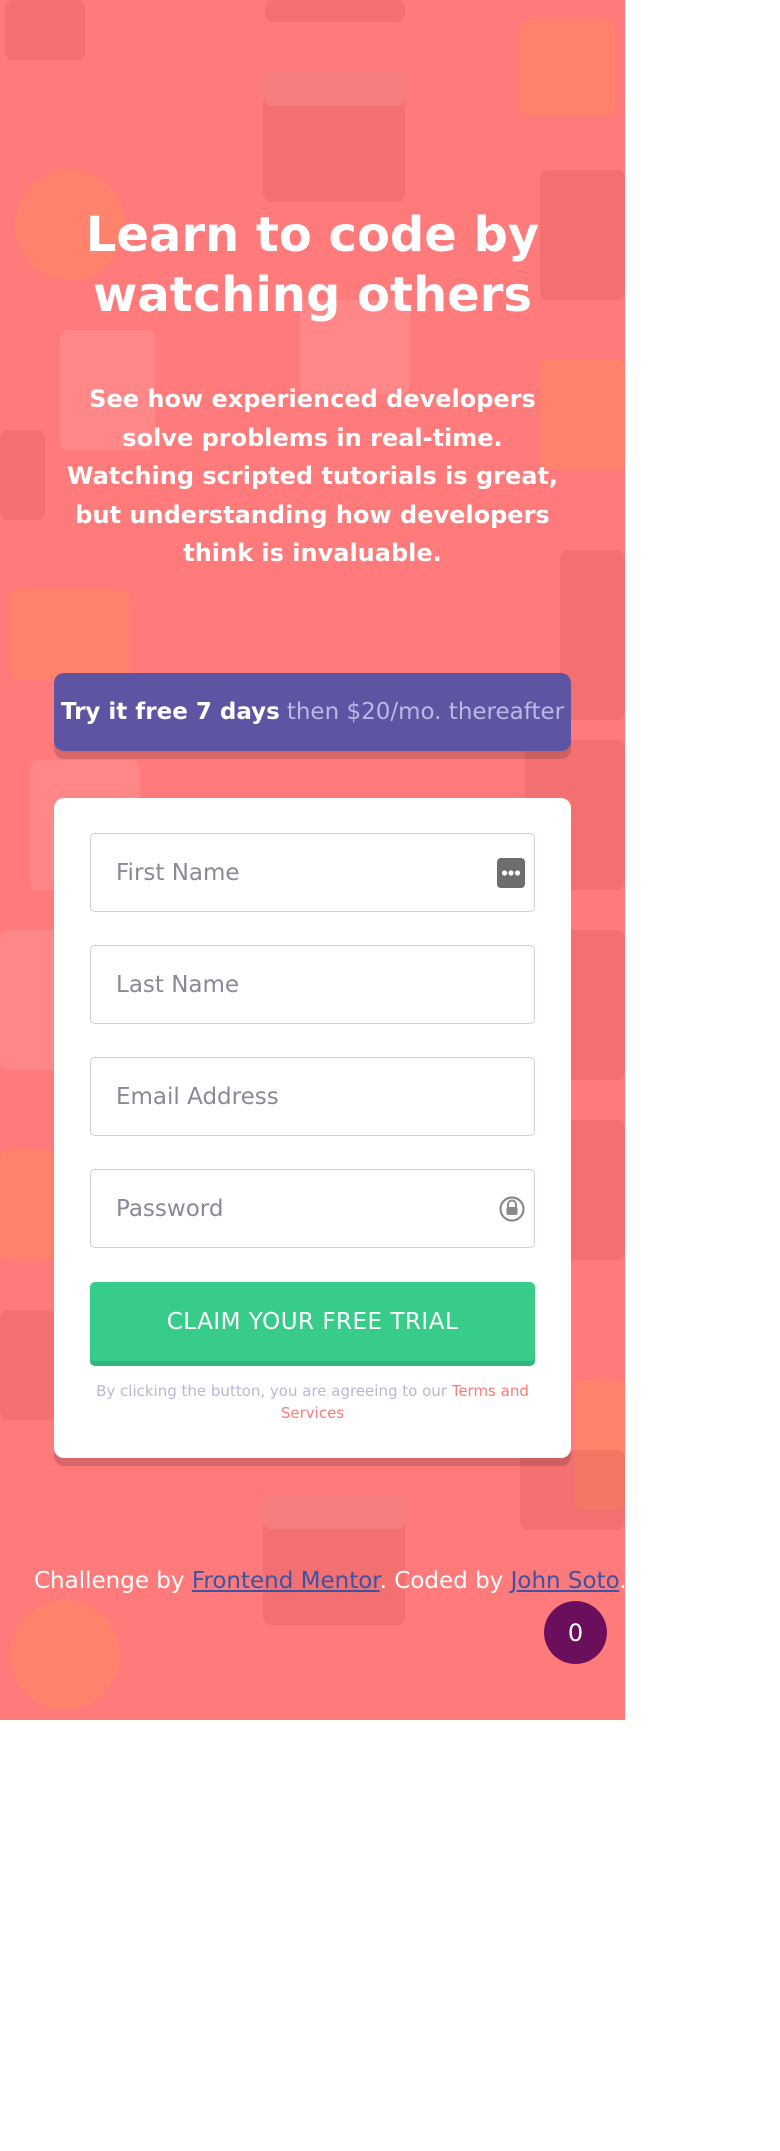 Image resolution: width=780 pixels, height=2151 pixels. What do you see at coordinates (512, 1209) in the screenshot?
I see `password-lock-icon` at bounding box center [512, 1209].